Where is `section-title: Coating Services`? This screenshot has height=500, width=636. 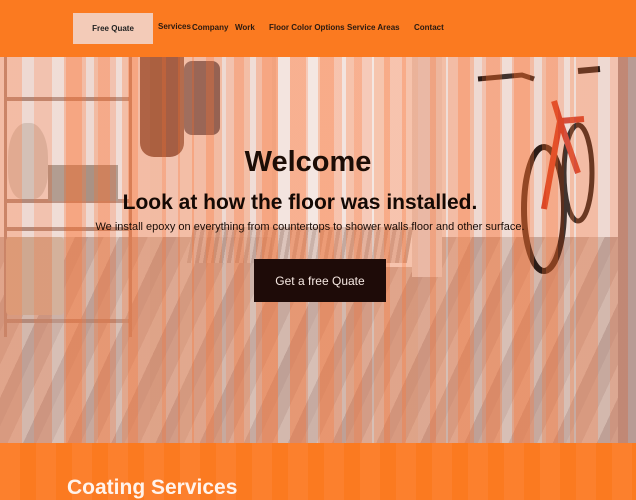
section-title: Coating Services is located at coordinates (152, 487).